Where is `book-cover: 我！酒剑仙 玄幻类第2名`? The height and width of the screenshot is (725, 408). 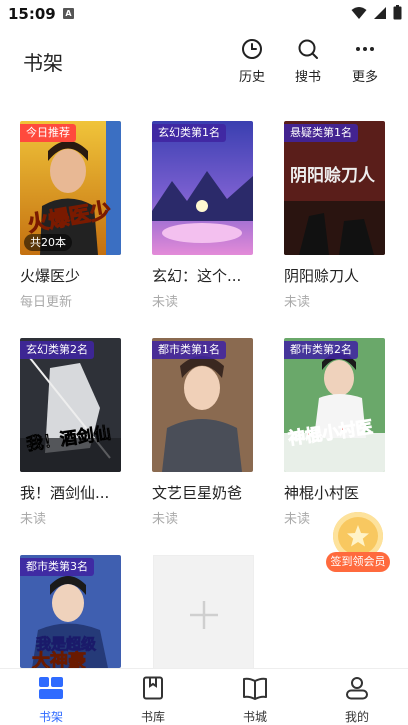
book-cover: 我！酒剑仙 玄幻类第2名 is located at coordinates (70, 405).